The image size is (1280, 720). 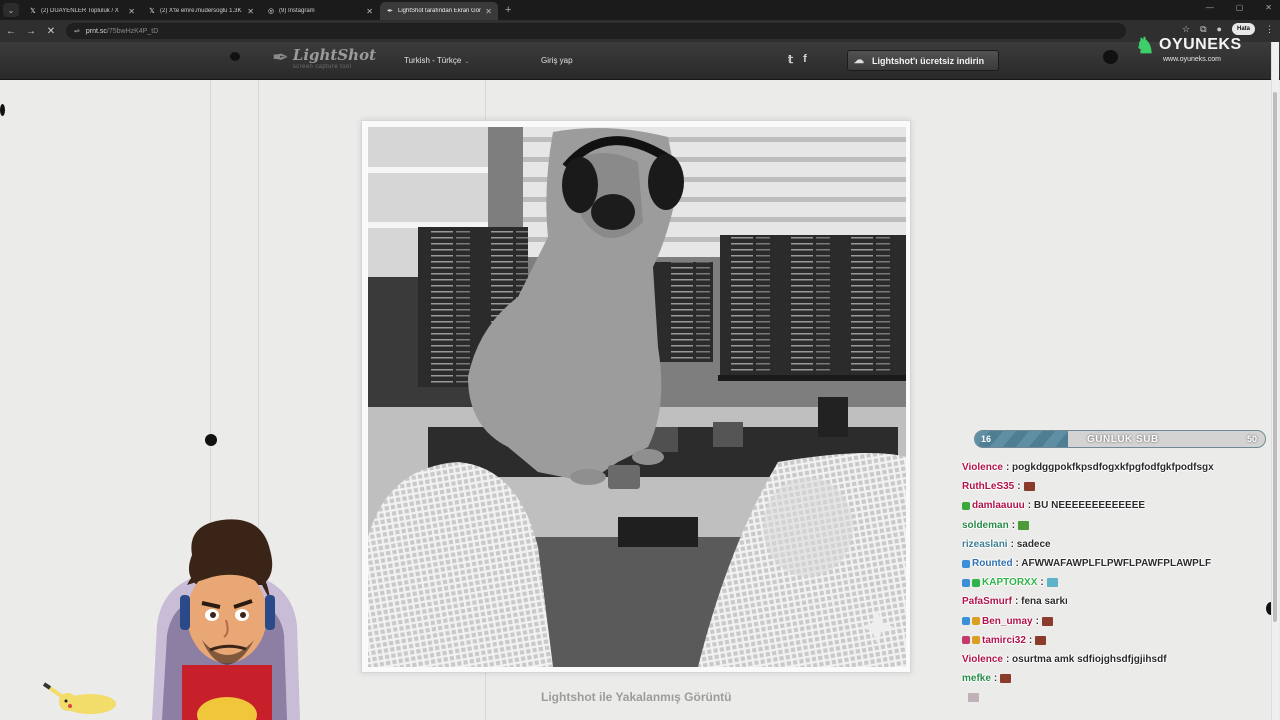 What do you see at coordinates (1030, 544) in the screenshot?
I see `chat-text: : sadece` at bounding box center [1030, 544].